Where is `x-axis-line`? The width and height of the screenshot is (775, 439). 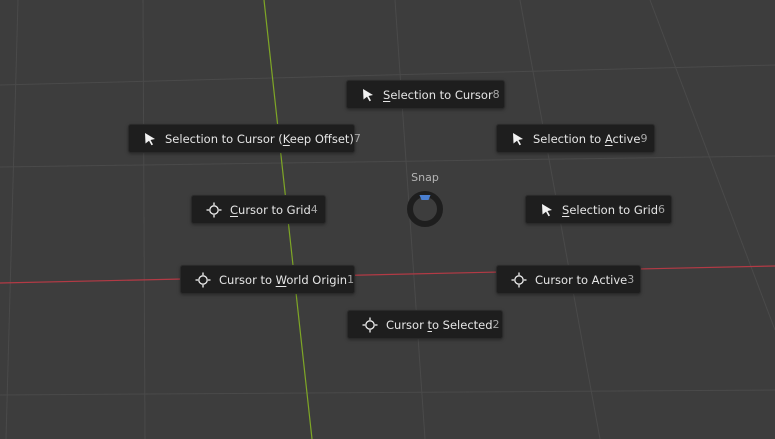
x-axis-line is located at coordinates (387, 274).